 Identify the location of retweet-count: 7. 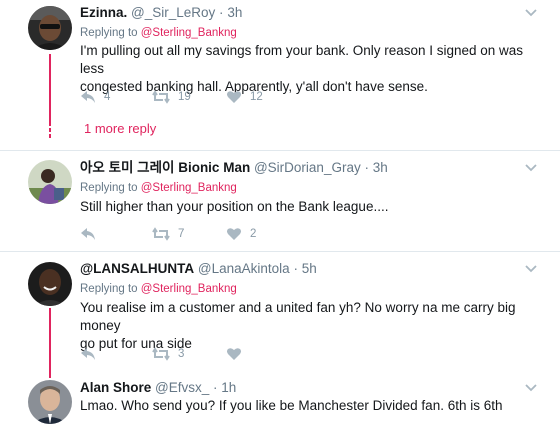
(181, 234).